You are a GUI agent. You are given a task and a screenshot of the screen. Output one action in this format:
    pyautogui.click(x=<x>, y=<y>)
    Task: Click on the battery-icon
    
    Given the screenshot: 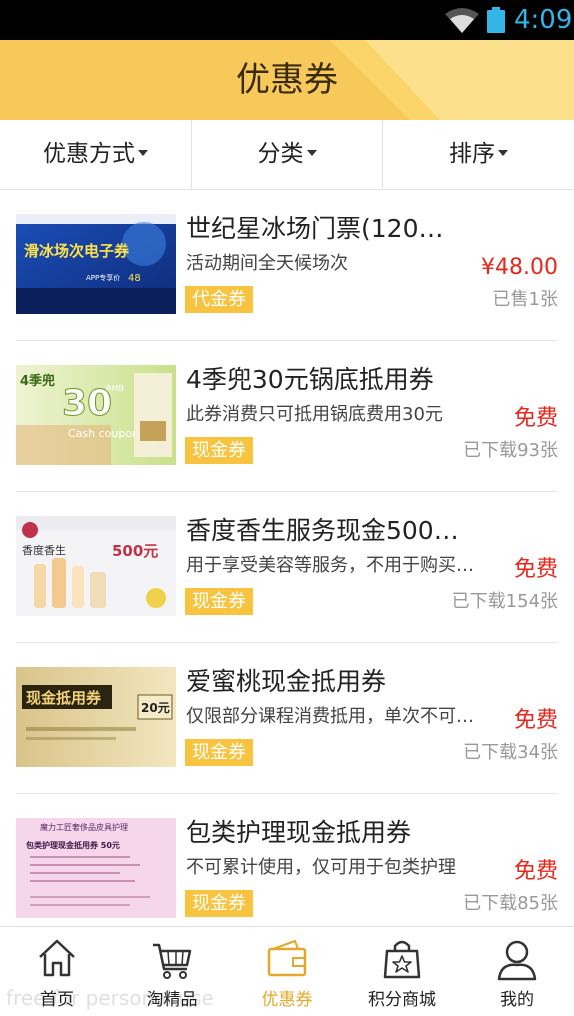 What is the action you would take?
    pyautogui.click(x=496, y=20)
    